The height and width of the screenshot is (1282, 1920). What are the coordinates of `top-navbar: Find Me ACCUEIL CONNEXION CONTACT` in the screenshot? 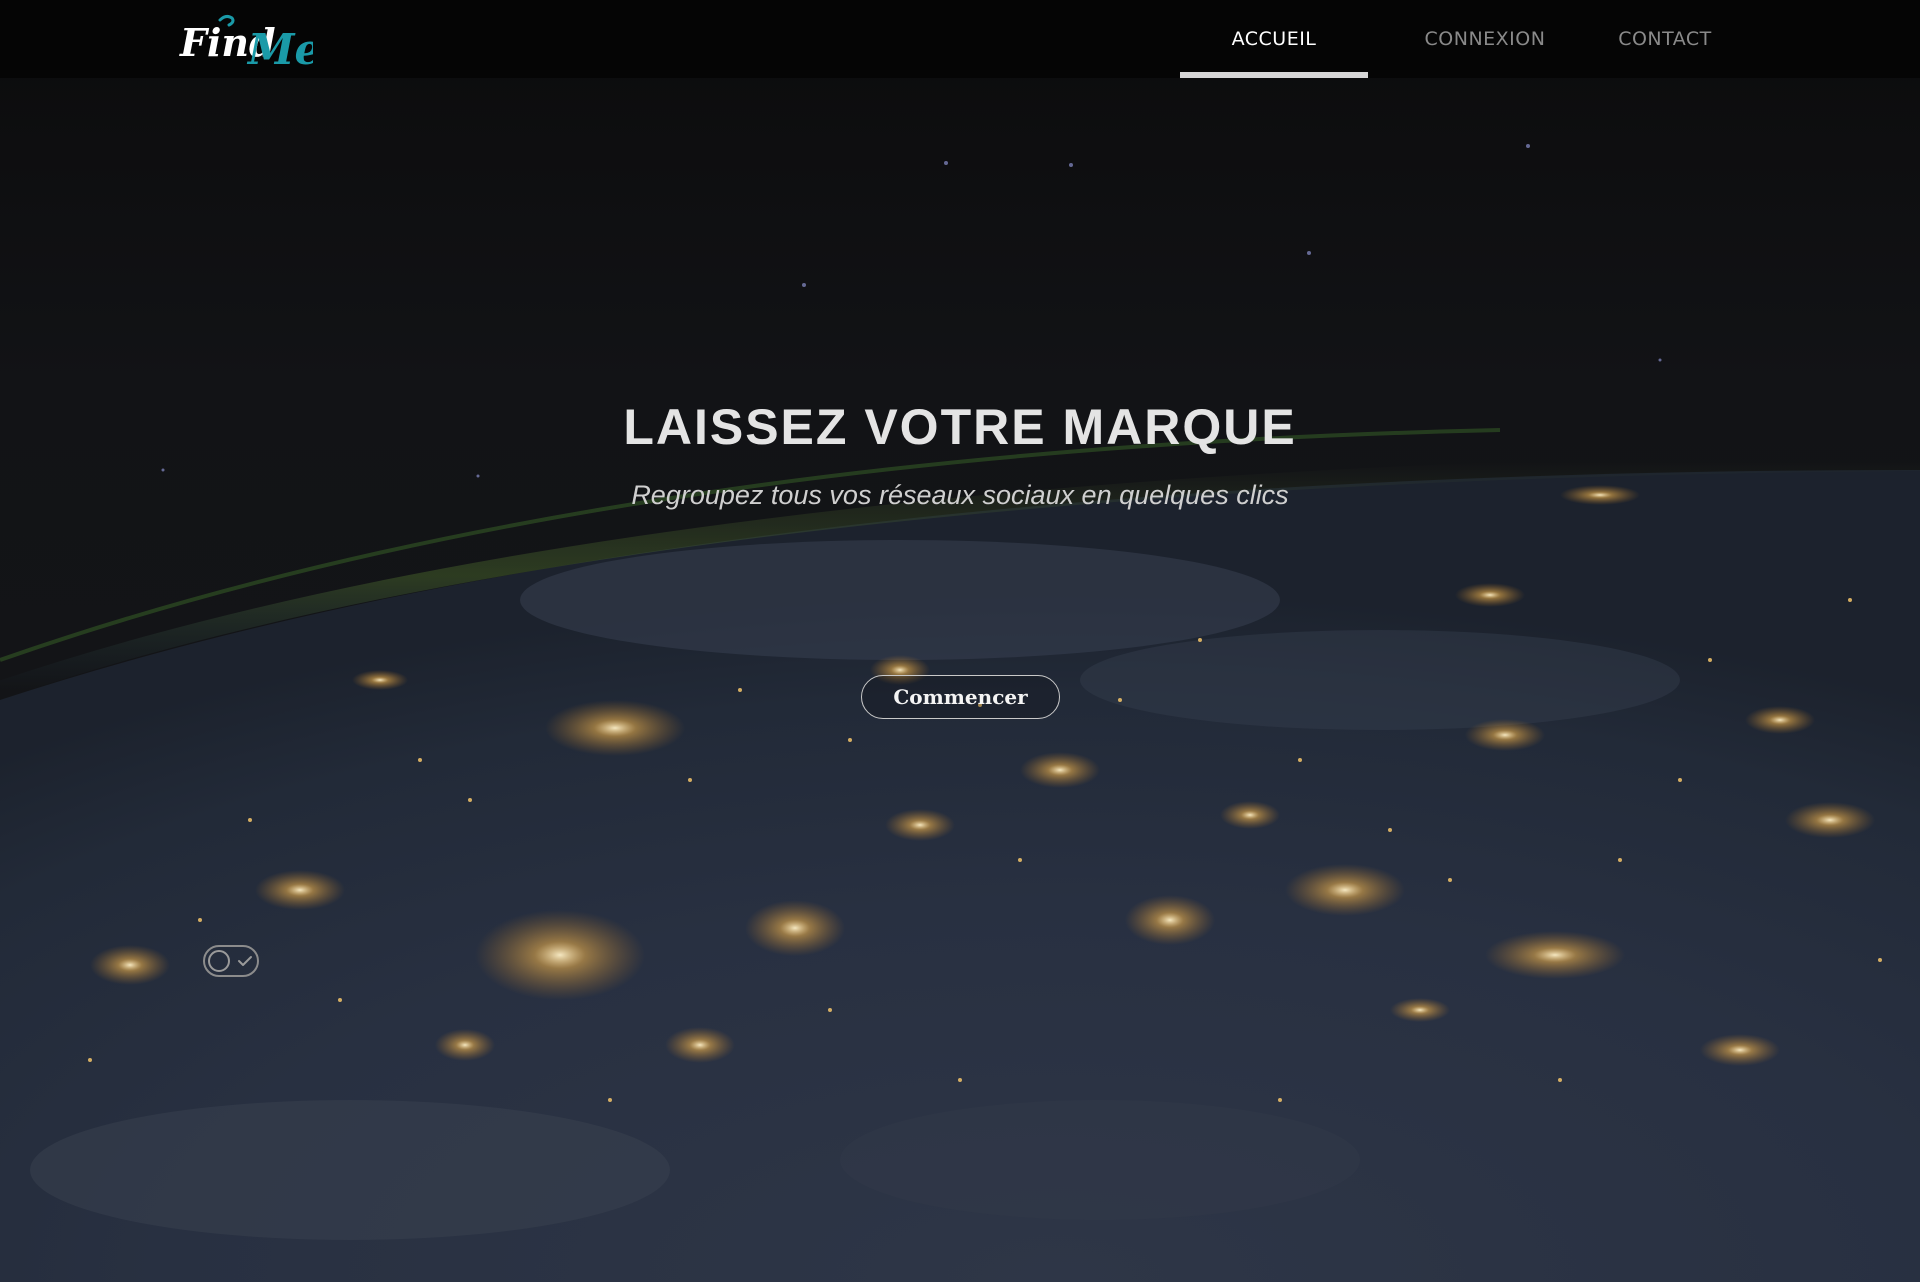 It's located at (960, 39).